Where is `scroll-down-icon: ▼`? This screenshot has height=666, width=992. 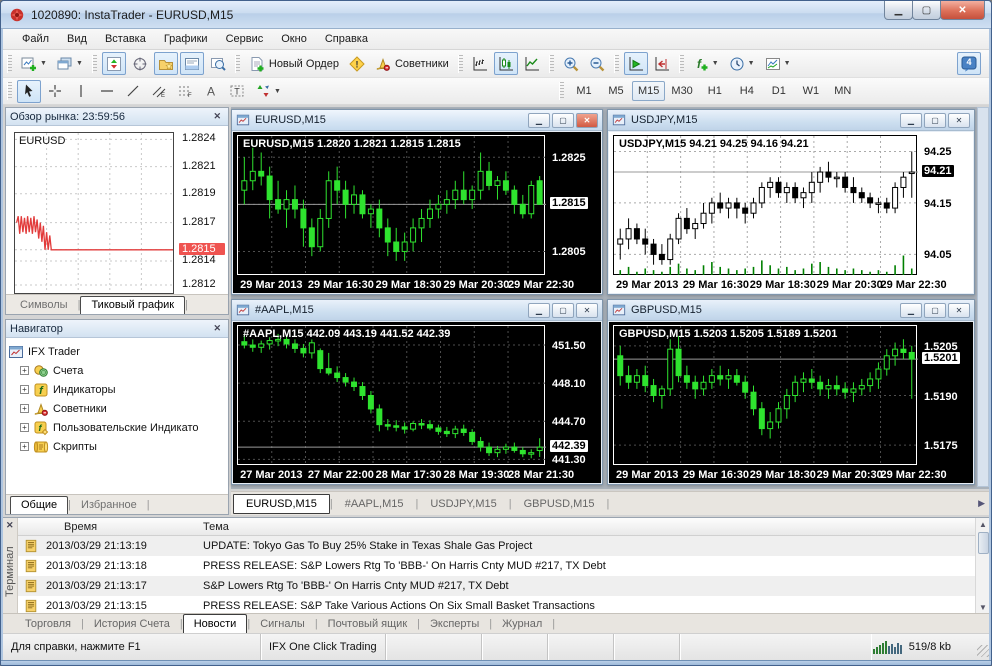
scroll-down-icon: ▼ is located at coordinates (983, 607).